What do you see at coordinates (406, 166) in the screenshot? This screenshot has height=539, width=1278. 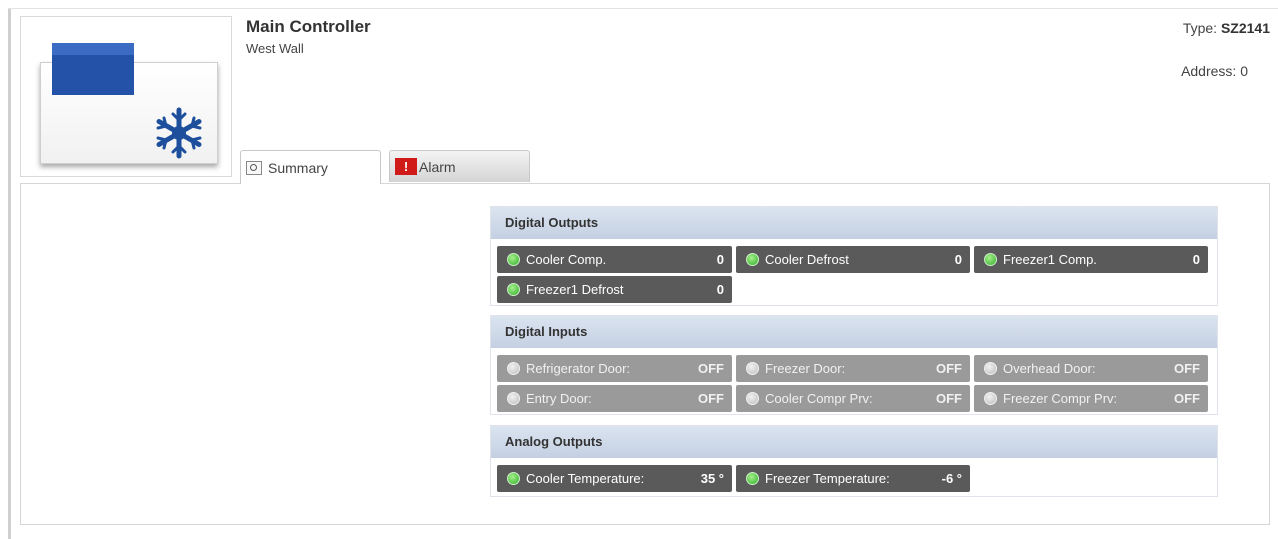 I see `alarm-icon: !` at bounding box center [406, 166].